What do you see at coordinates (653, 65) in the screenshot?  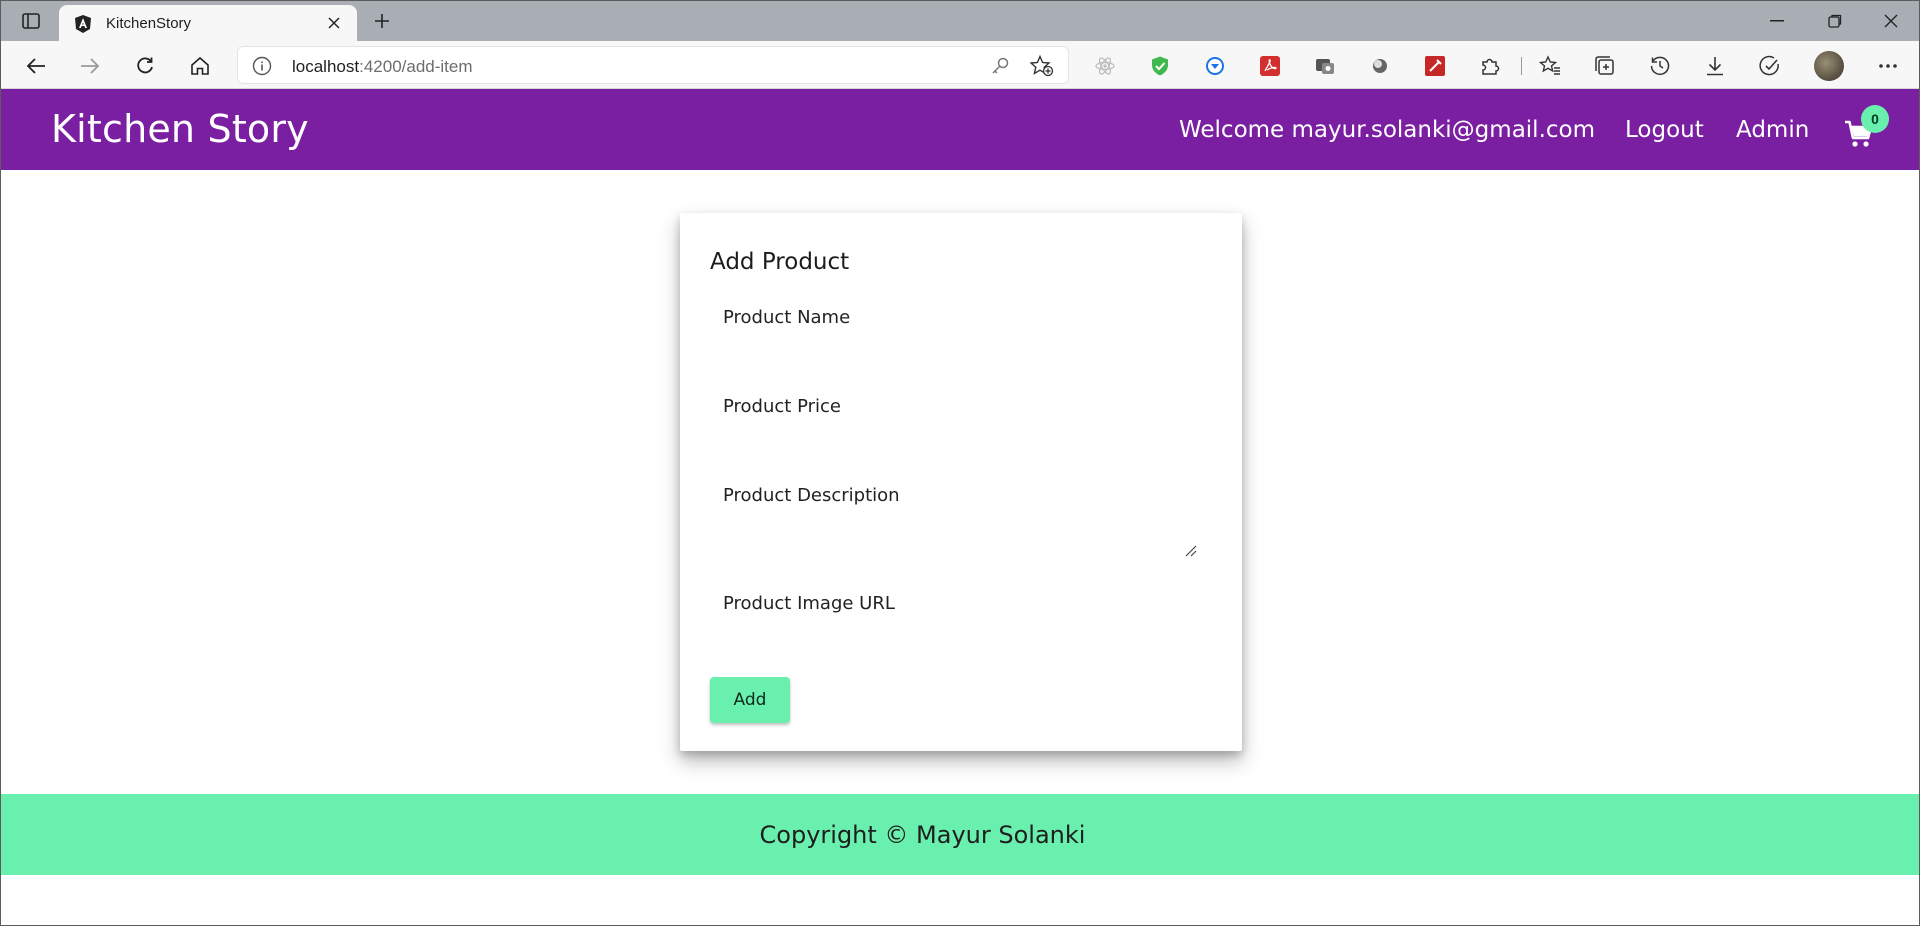 I see `address-bar: localhost:4200/add-item` at bounding box center [653, 65].